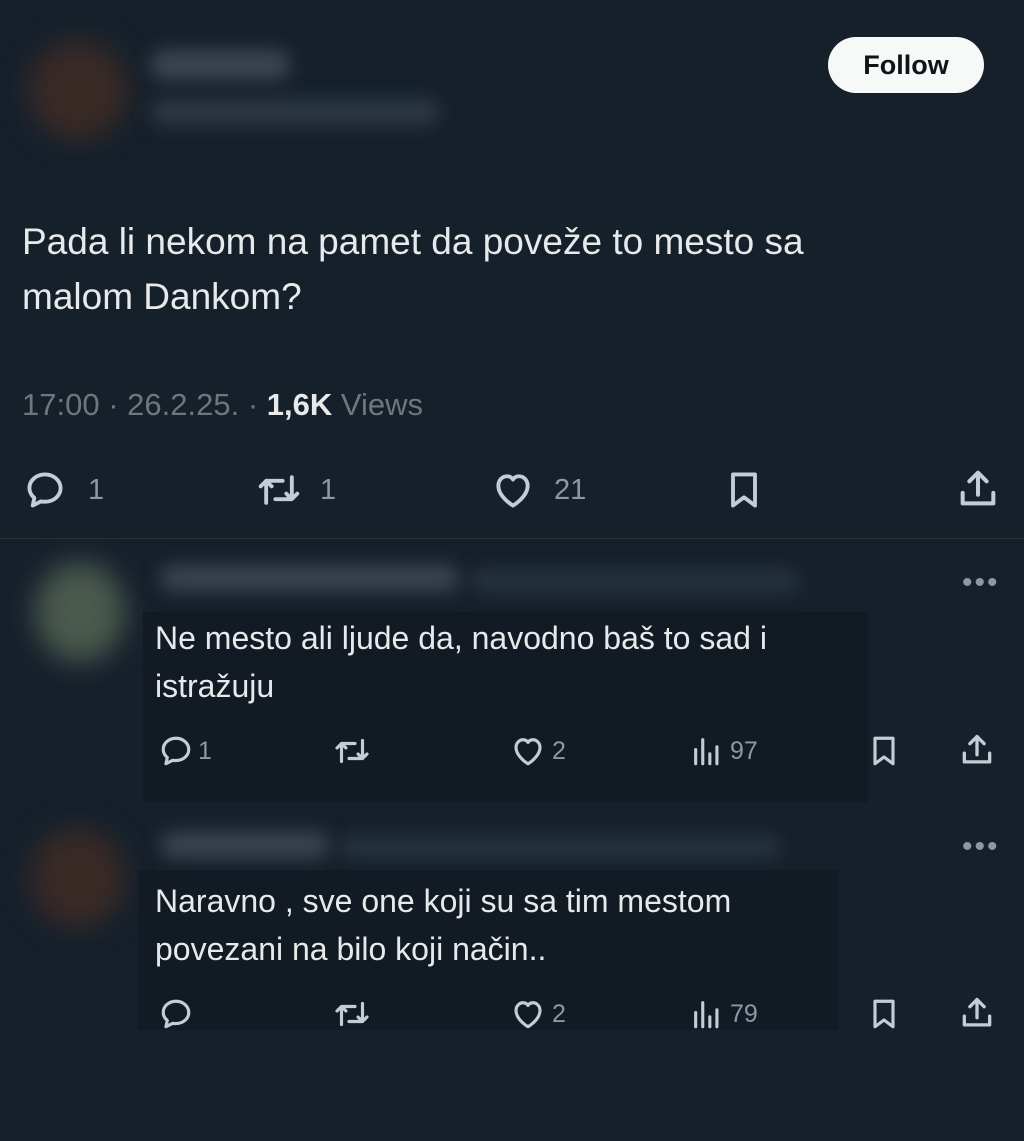  What do you see at coordinates (351, 949) in the screenshot?
I see `reply2-text-line2: povezani na bilo koji način..` at bounding box center [351, 949].